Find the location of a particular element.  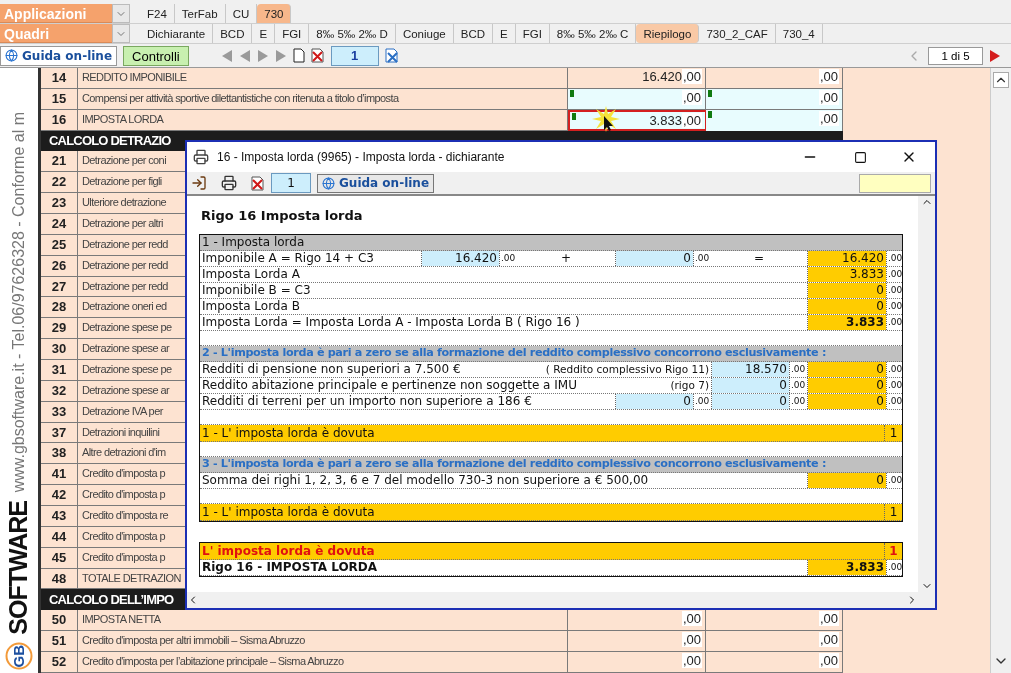

logo-text: SOFTWARE is located at coordinates (18, 567).